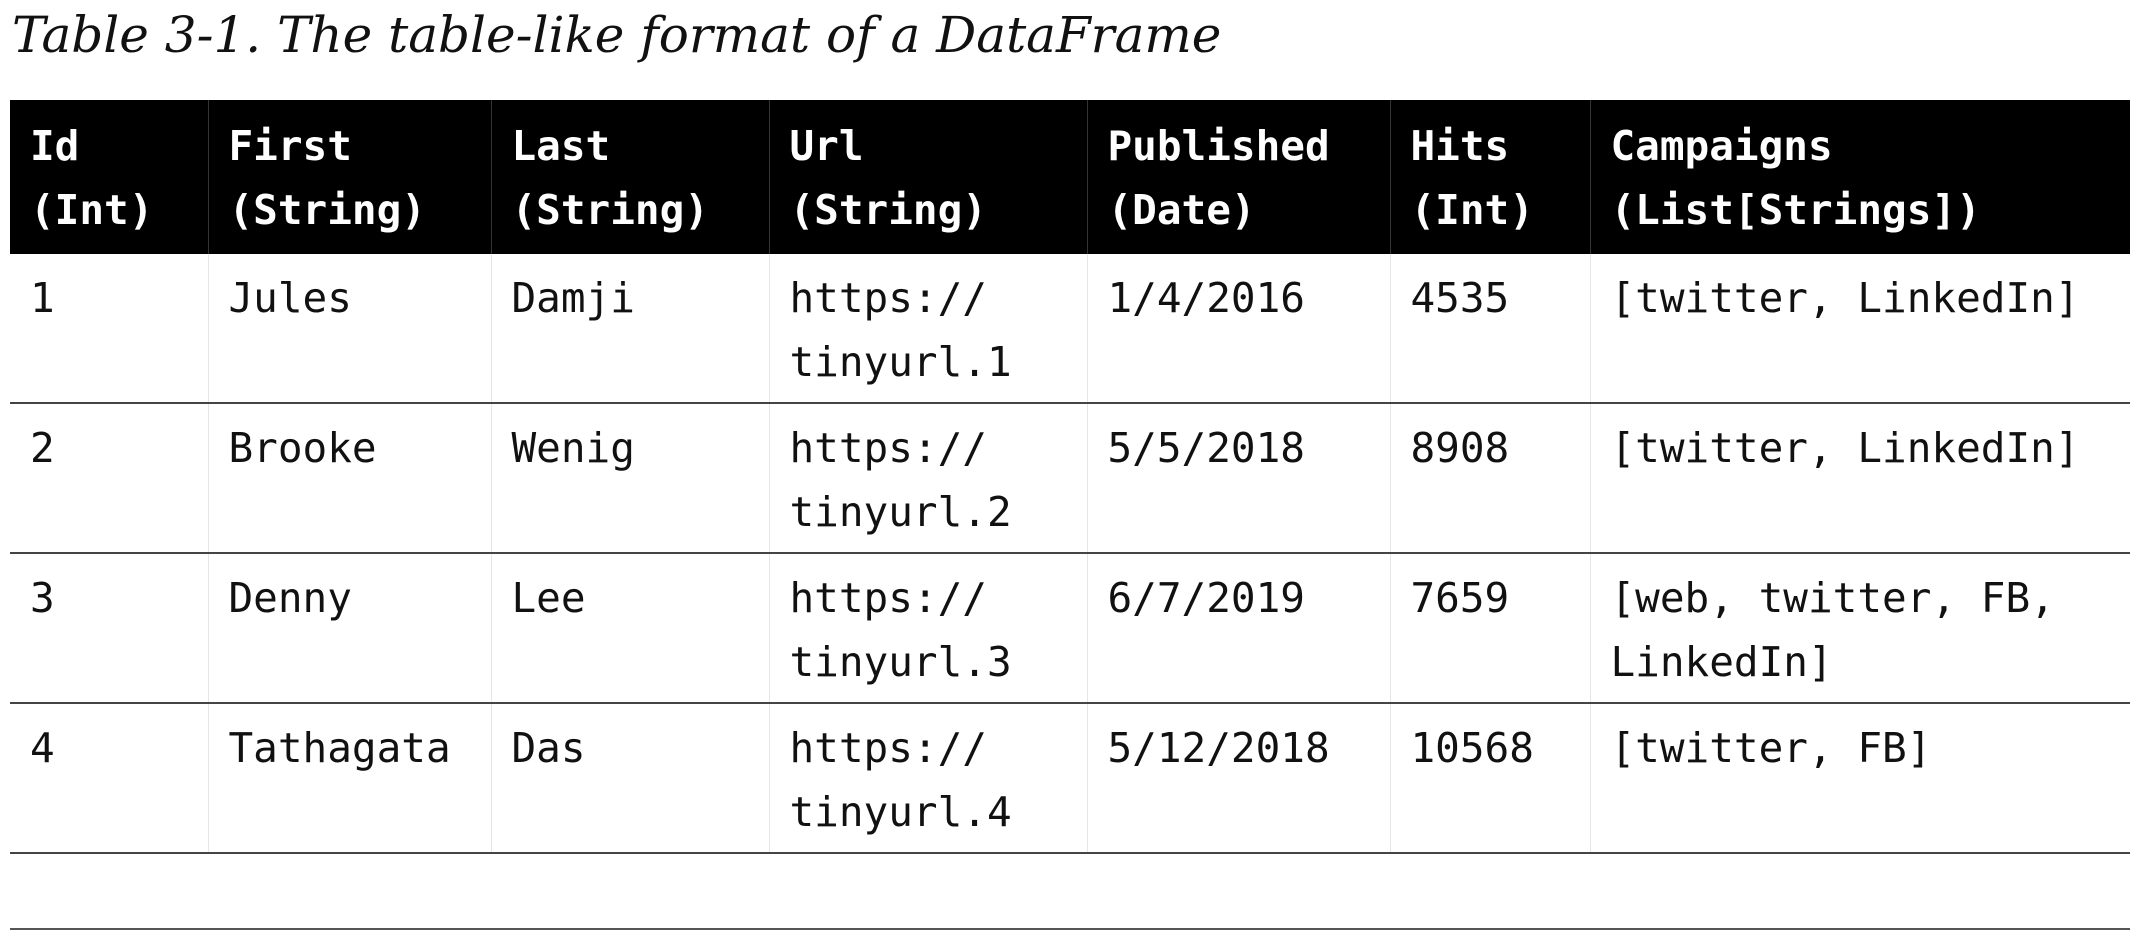 This screenshot has height=940, width=2140. What do you see at coordinates (629, 778) in the screenshot?
I see `cell-last: Das` at bounding box center [629, 778].